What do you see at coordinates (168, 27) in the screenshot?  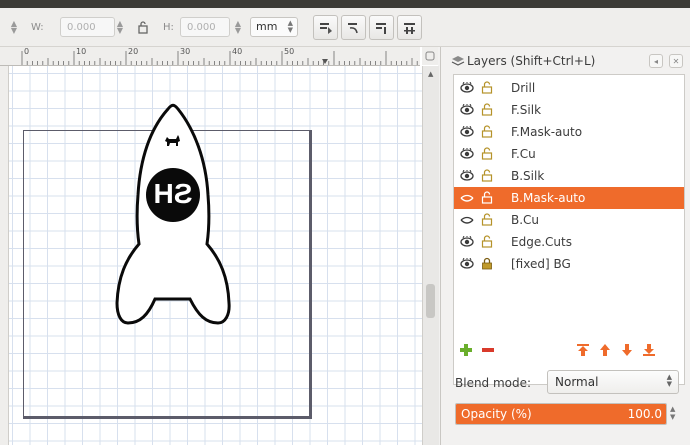 I see `h-label: H:` at bounding box center [168, 27].